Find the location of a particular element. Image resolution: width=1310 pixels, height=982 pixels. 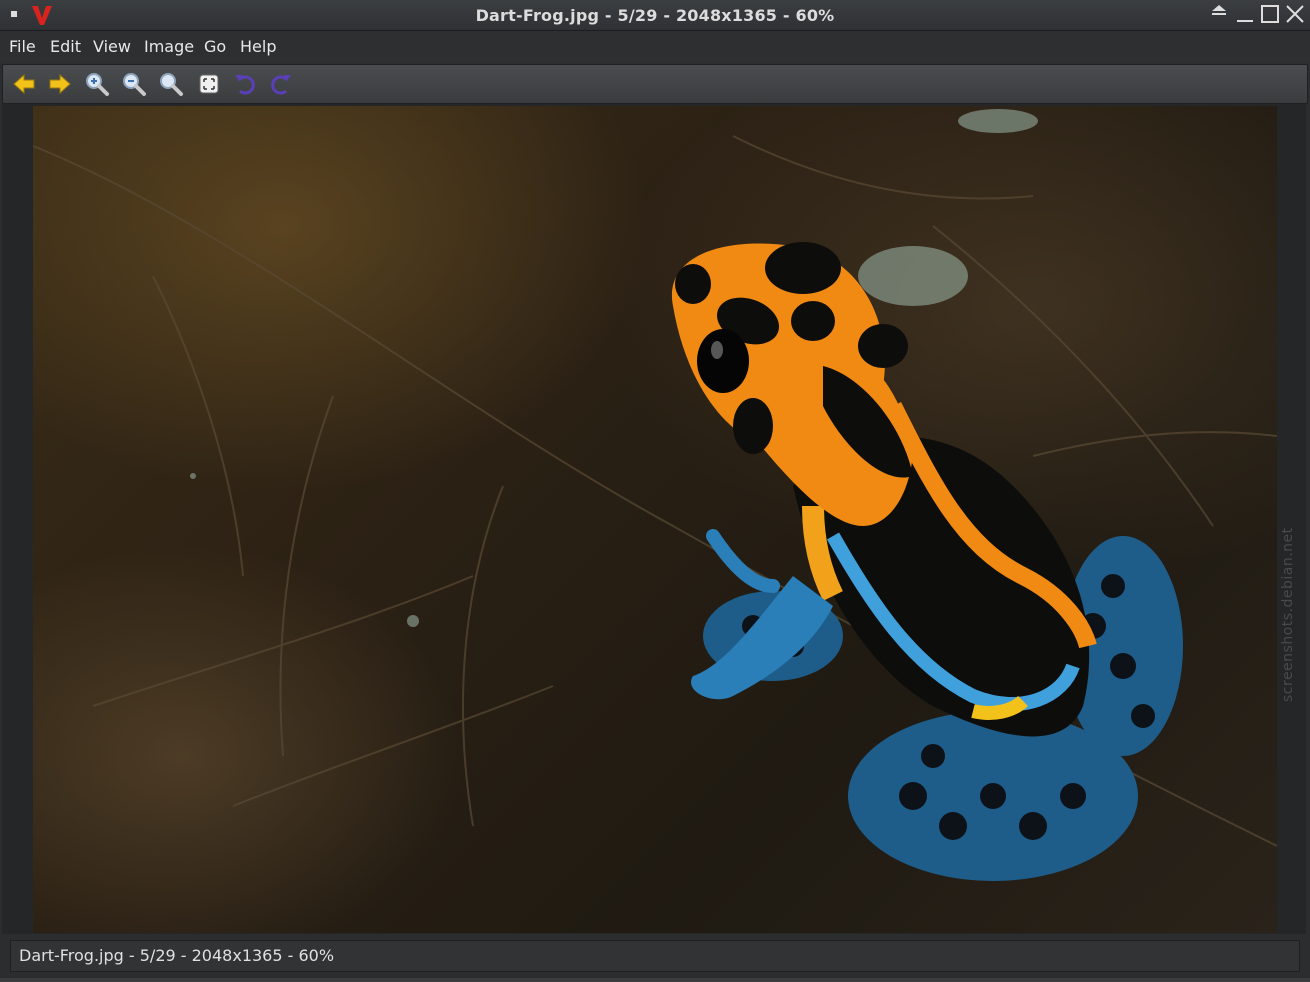

status-bar: Dart-Frog.jpg - 5/29 - 2048x1365 - 60% is located at coordinates (655, 956).